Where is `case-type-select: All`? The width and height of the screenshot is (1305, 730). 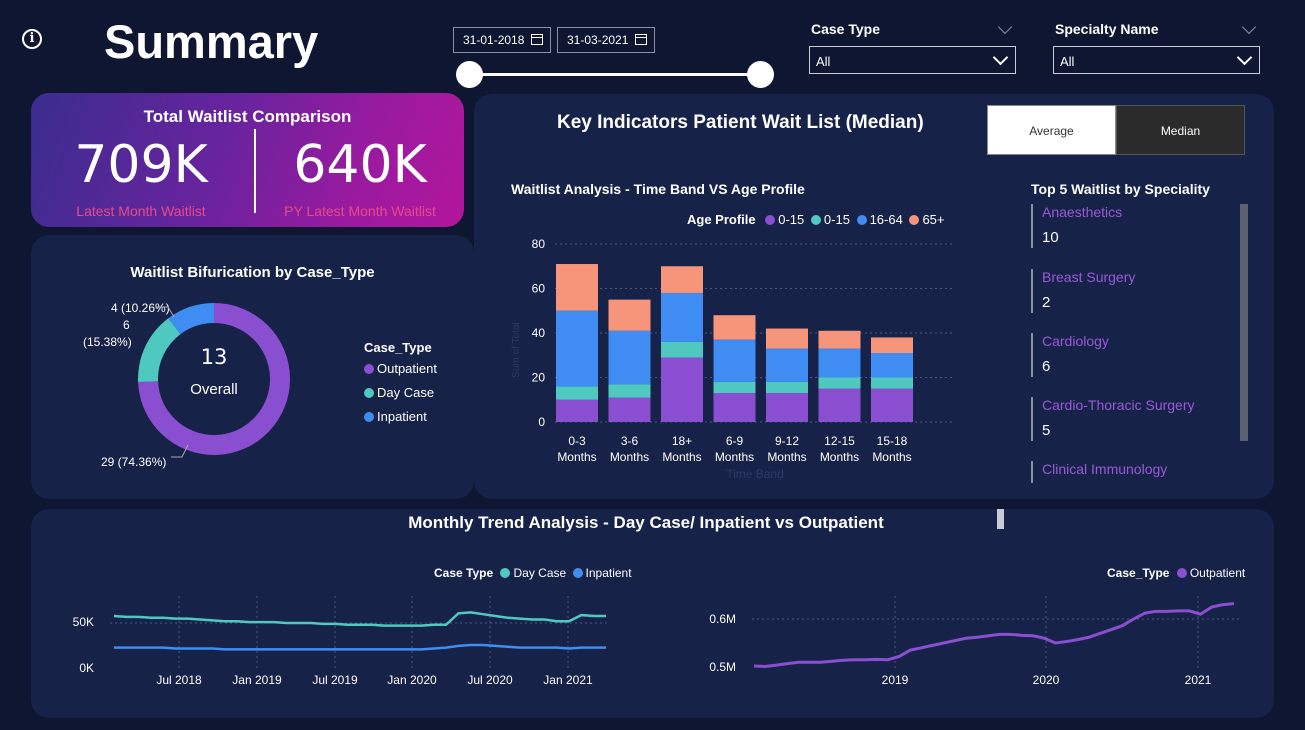
case-type-select: All is located at coordinates (912, 60).